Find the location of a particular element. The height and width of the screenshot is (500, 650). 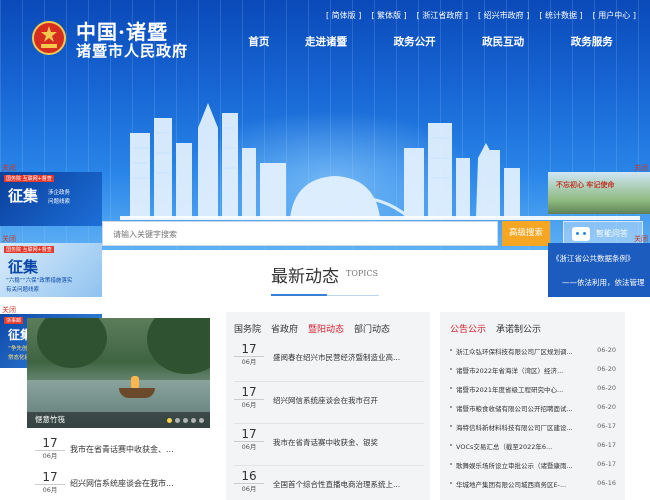

notice-item: 诸暨市2022年省海洋（湾区）经济... 06-20 is located at coordinates (534, 370).